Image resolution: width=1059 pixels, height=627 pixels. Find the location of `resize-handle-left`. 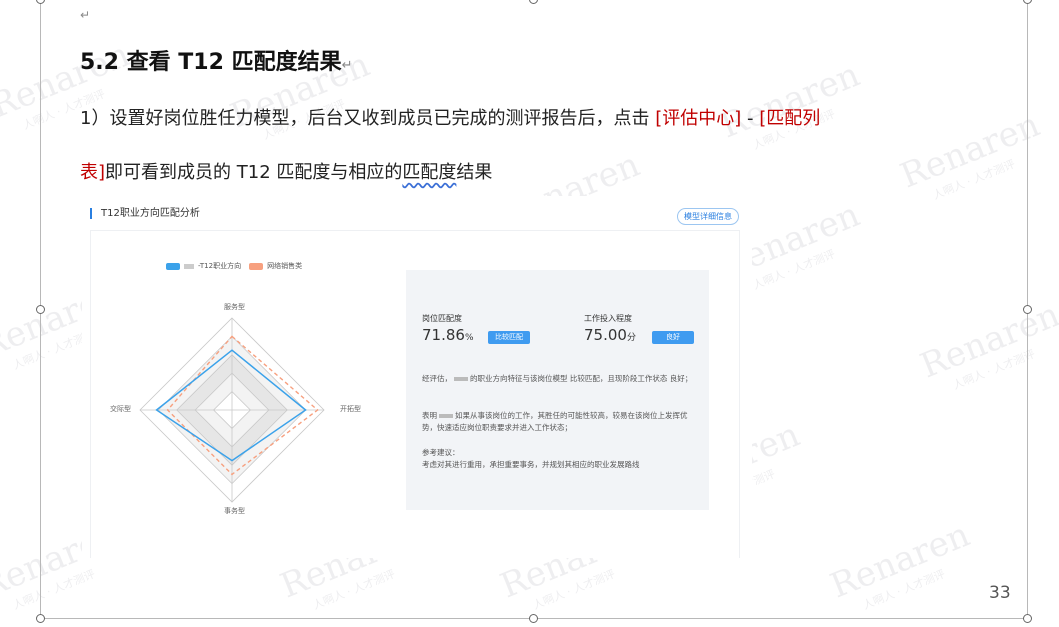

resize-handle-left is located at coordinates (40, 309).